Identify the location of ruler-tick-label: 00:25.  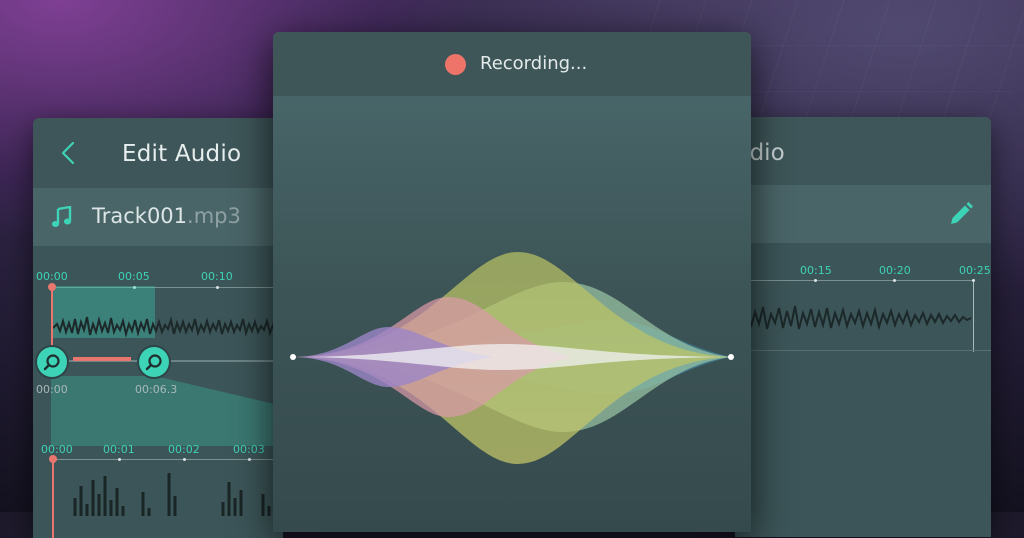
(975, 270).